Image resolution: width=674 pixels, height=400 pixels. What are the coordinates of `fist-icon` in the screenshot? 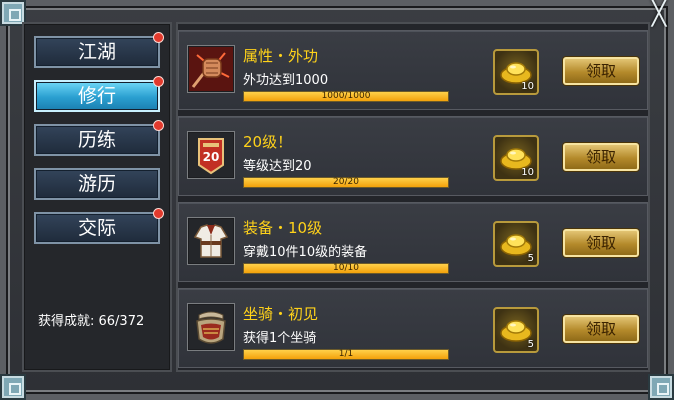 It's located at (211, 69).